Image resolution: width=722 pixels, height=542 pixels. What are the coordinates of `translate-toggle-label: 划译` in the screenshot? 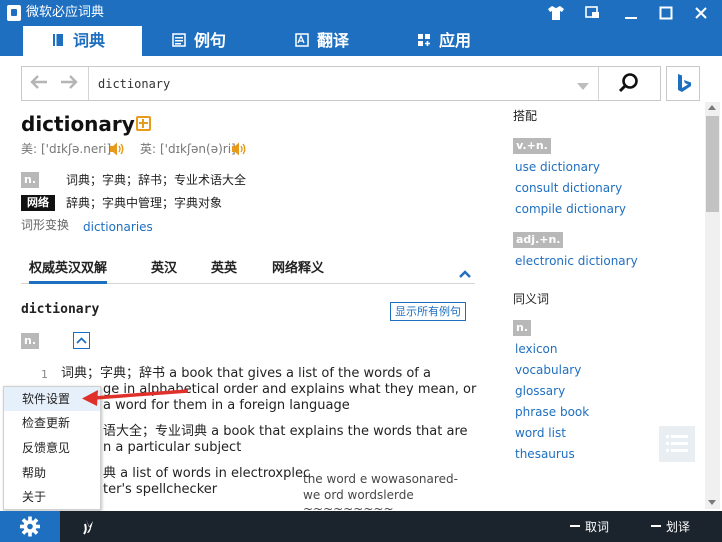 It's located at (678, 527).